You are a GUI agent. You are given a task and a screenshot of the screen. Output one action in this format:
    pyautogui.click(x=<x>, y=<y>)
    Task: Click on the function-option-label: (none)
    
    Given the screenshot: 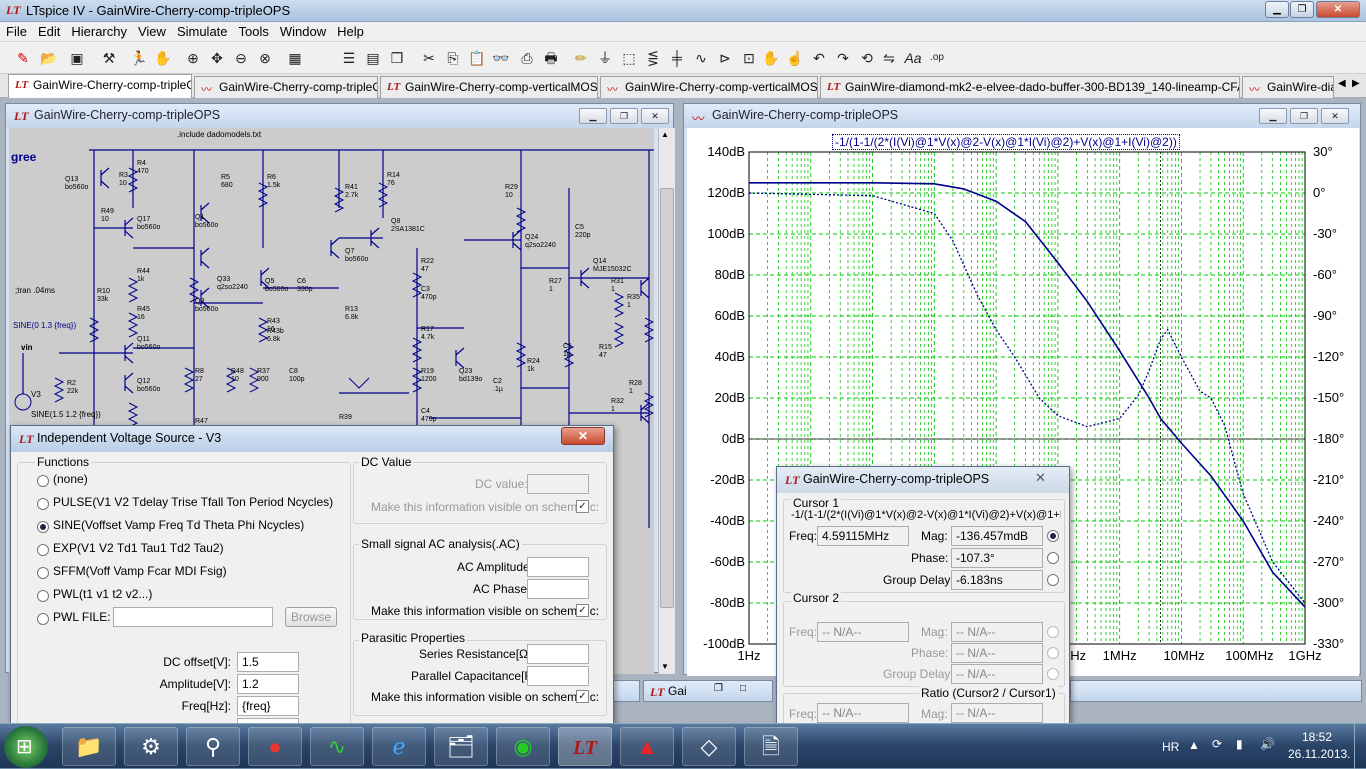 What is the action you would take?
    pyautogui.click(x=70, y=479)
    